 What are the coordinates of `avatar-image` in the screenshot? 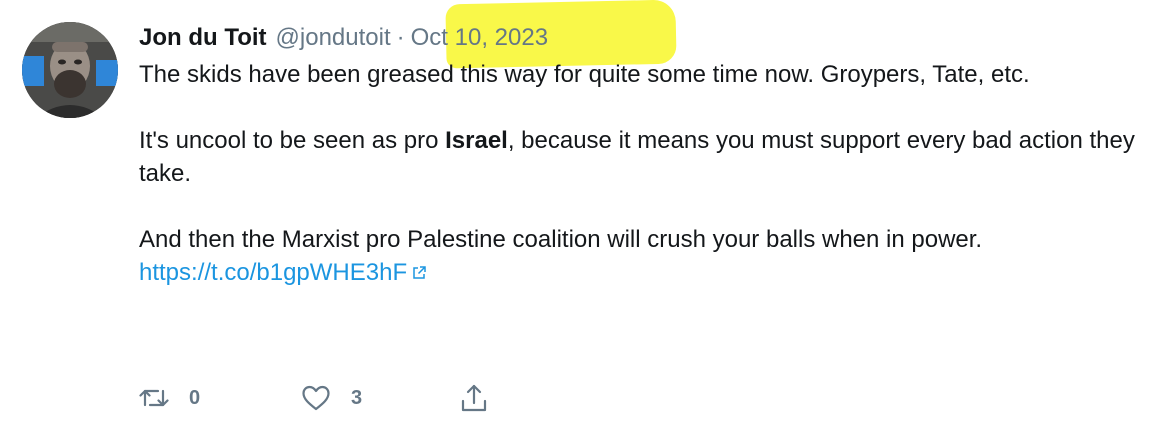 It's located at (70, 70).